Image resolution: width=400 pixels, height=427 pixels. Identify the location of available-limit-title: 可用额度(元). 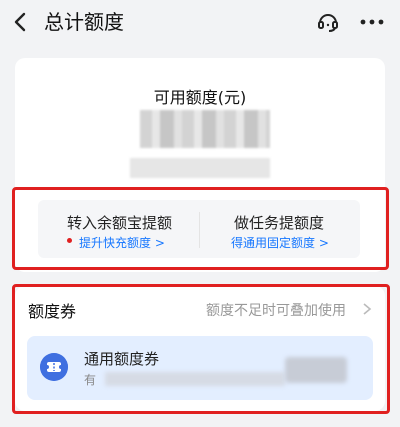
(200, 97).